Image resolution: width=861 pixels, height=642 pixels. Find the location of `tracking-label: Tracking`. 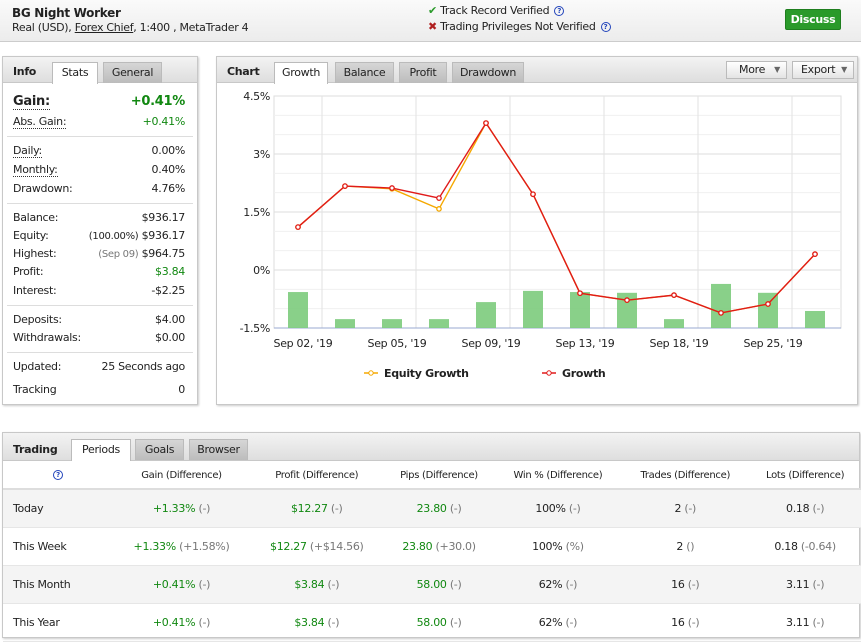

tracking-label: Tracking is located at coordinates (35, 389).